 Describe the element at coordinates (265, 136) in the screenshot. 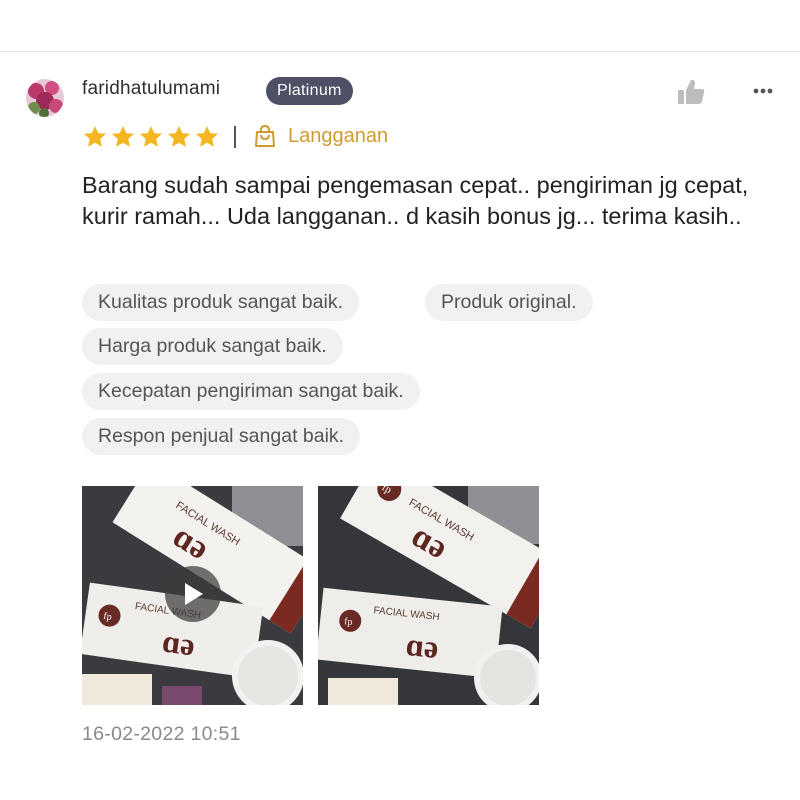

I see `shopping-bag-icon` at that location.